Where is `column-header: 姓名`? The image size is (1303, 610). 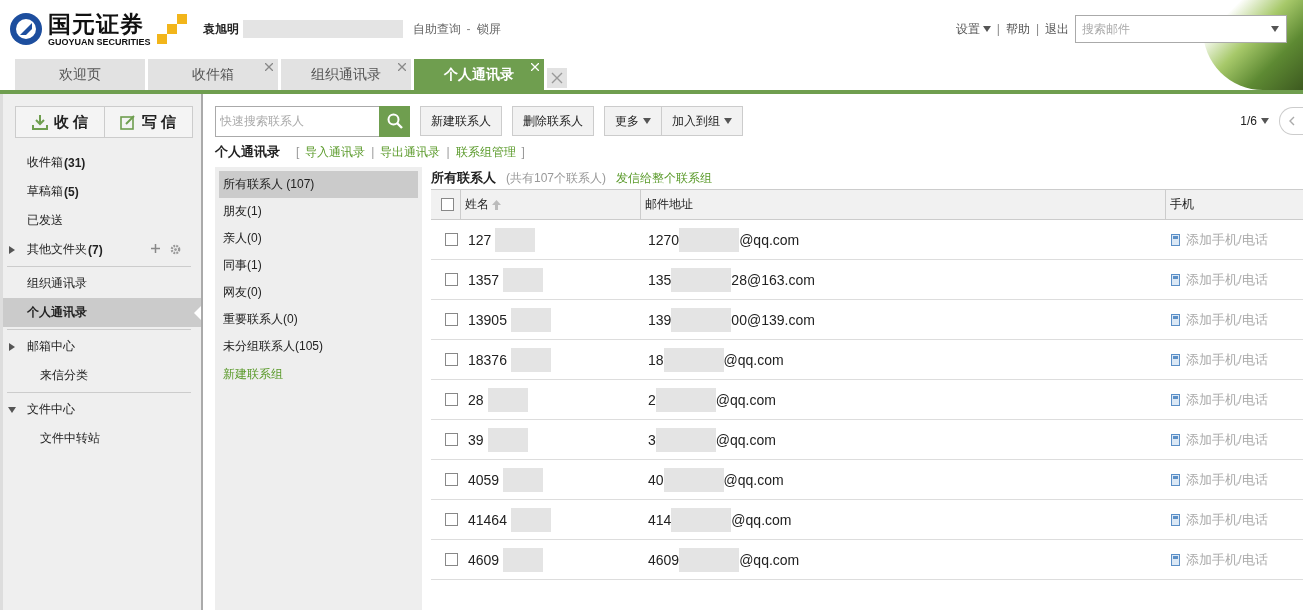 column-header: 姓名 is located at coordinates (550, 204).